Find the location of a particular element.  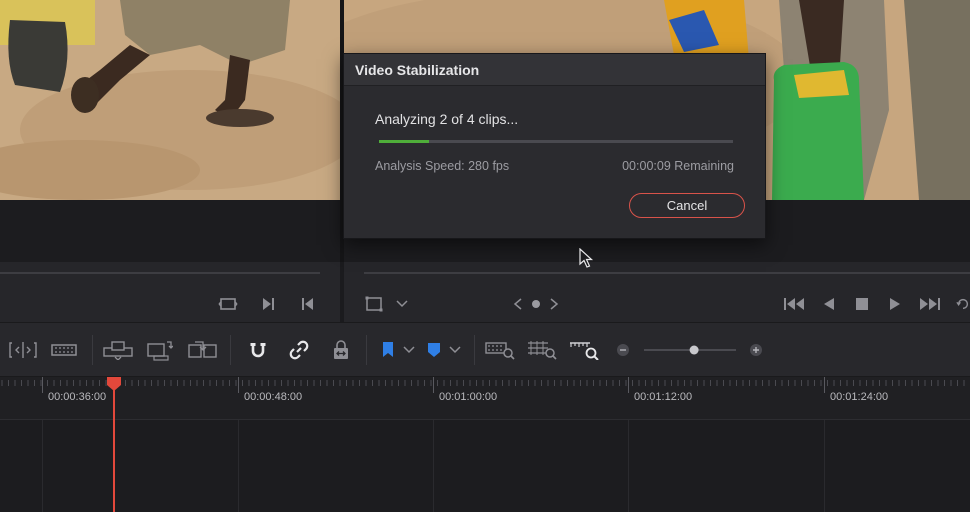

trim-edit-icon is located at coordinates (23, 350).